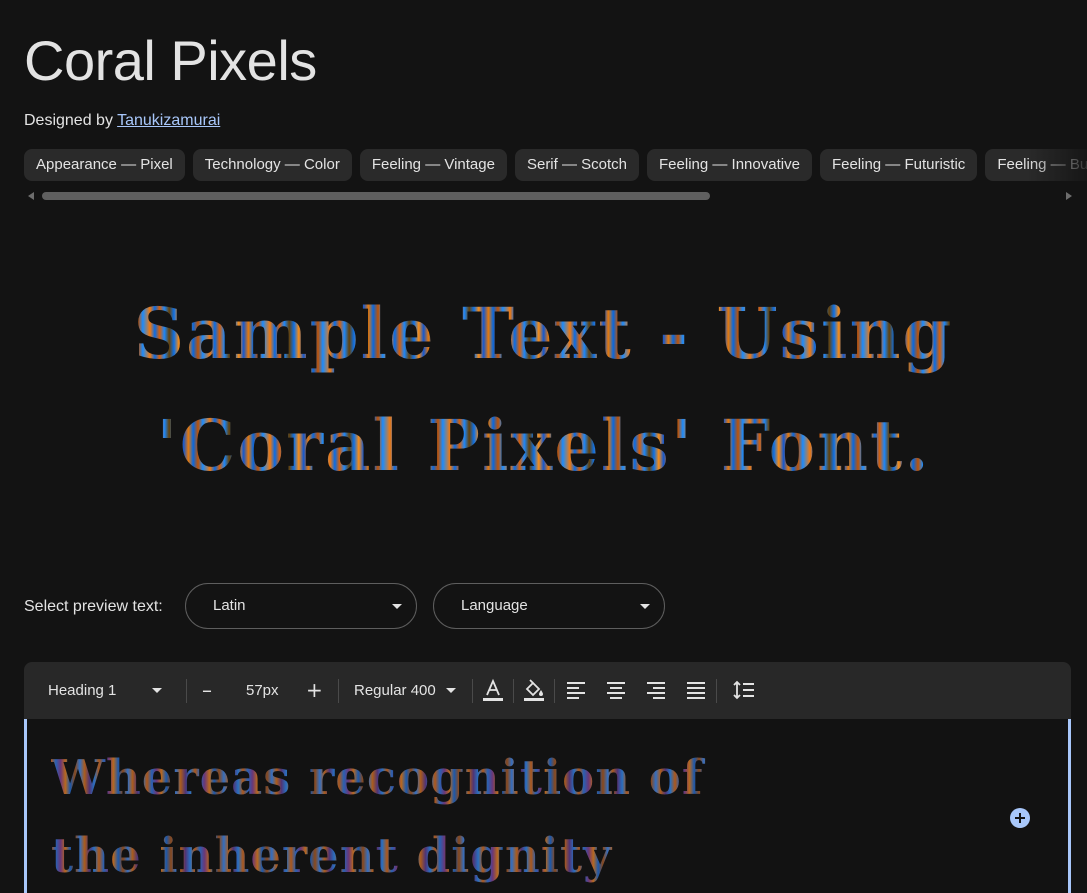  I want to click on align-justify-icon, so click(696, 690).